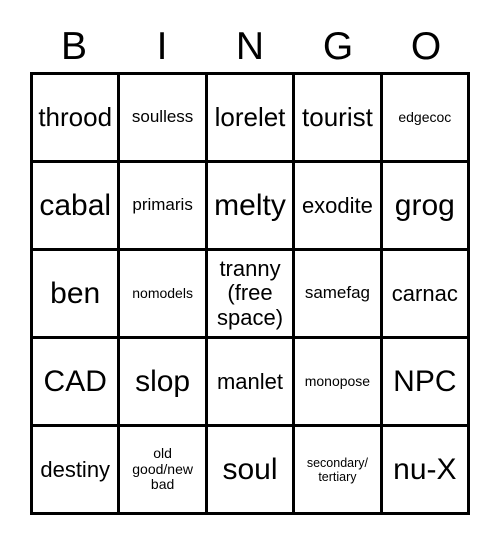 The width and height of the screenshot is (501, 544). I want to click on bingo-header-letter-o: O, so click(426, 46).